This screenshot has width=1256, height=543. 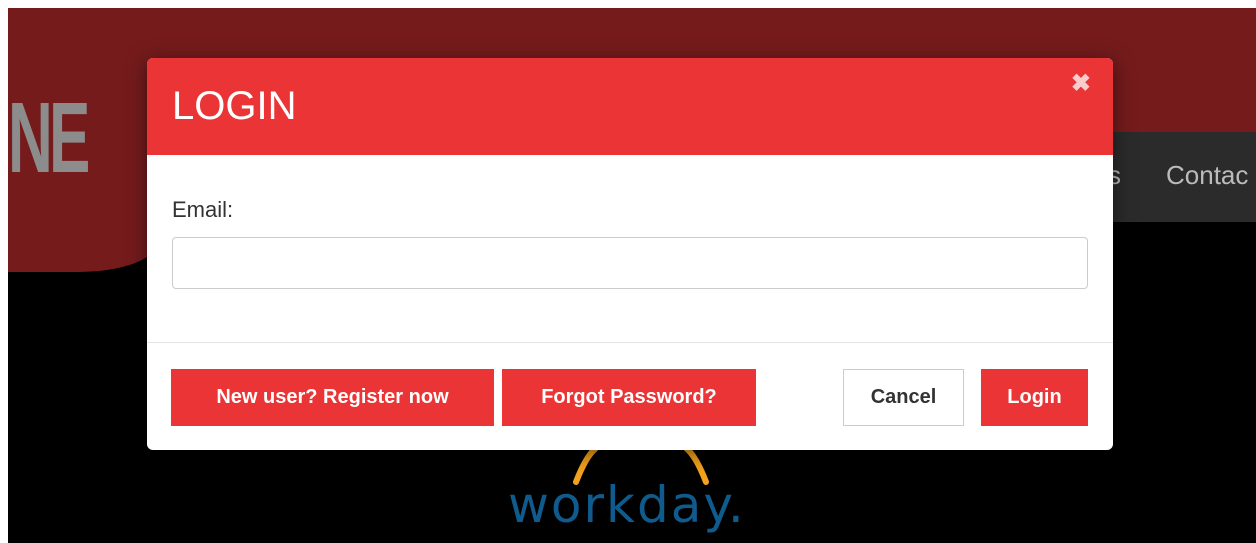 What do you see at coordinates (630, 263) in the screenshot?
I see `email-field` at bounding box center [630, 263].